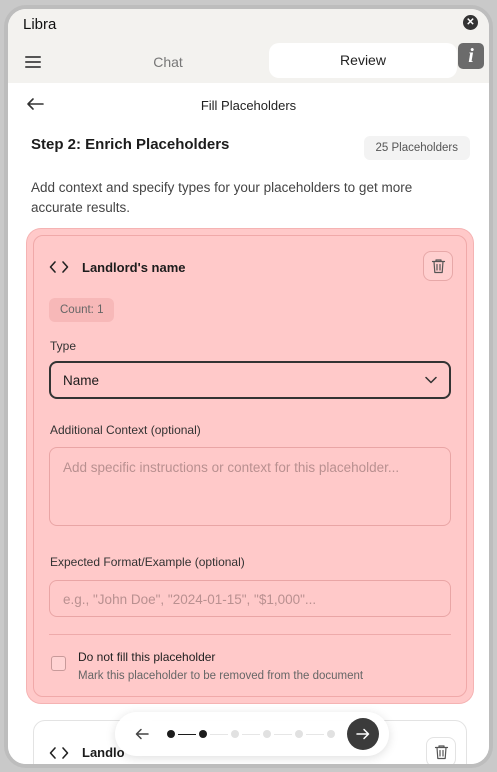 This screenshot has height=772, width=497. What do you see at coordinates (248, 24) in the screenshot?
I see `title-bar: Libra ✕` at bounding box center [248, 24].